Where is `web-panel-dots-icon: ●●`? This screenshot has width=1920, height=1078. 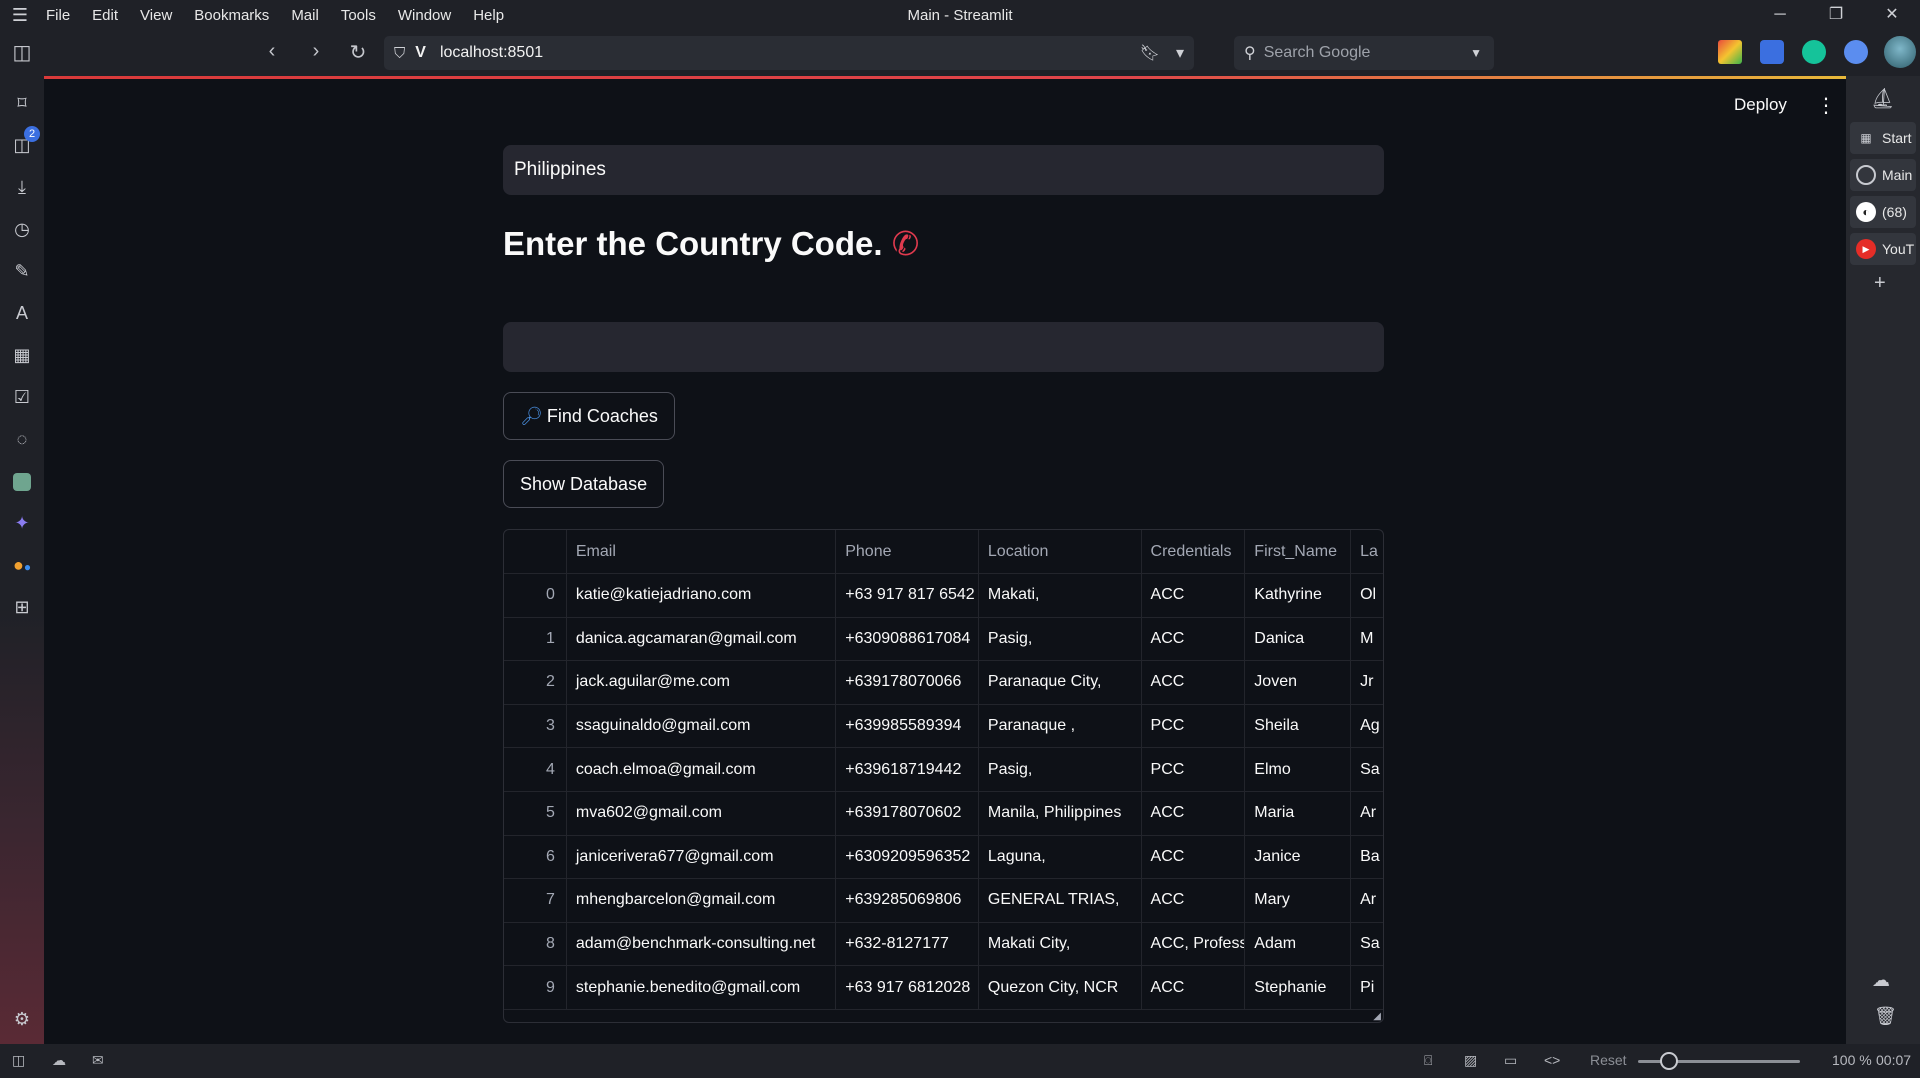
web-panel-dots-icon: ●● is located at coordinates (22, 565).